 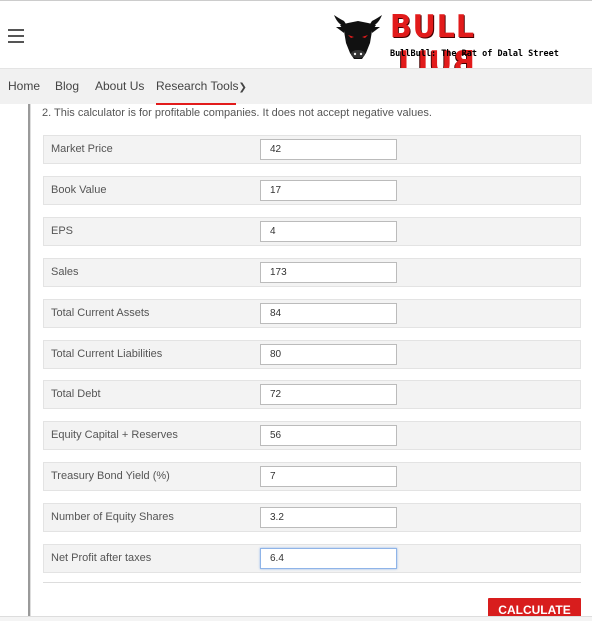 I want to click on field-input: 72, so click(x=328, y=394).